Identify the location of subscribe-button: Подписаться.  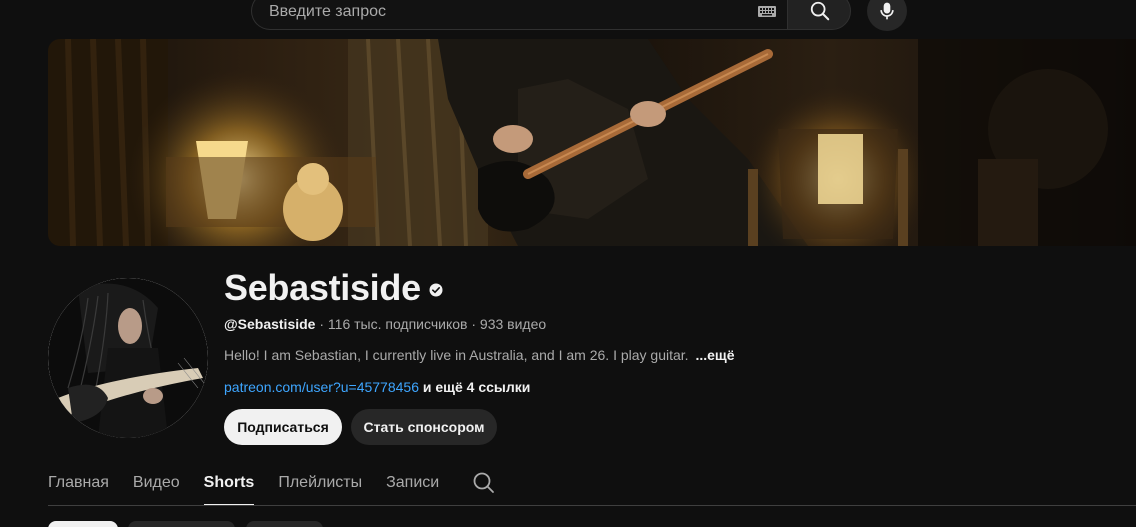
(283, 427).